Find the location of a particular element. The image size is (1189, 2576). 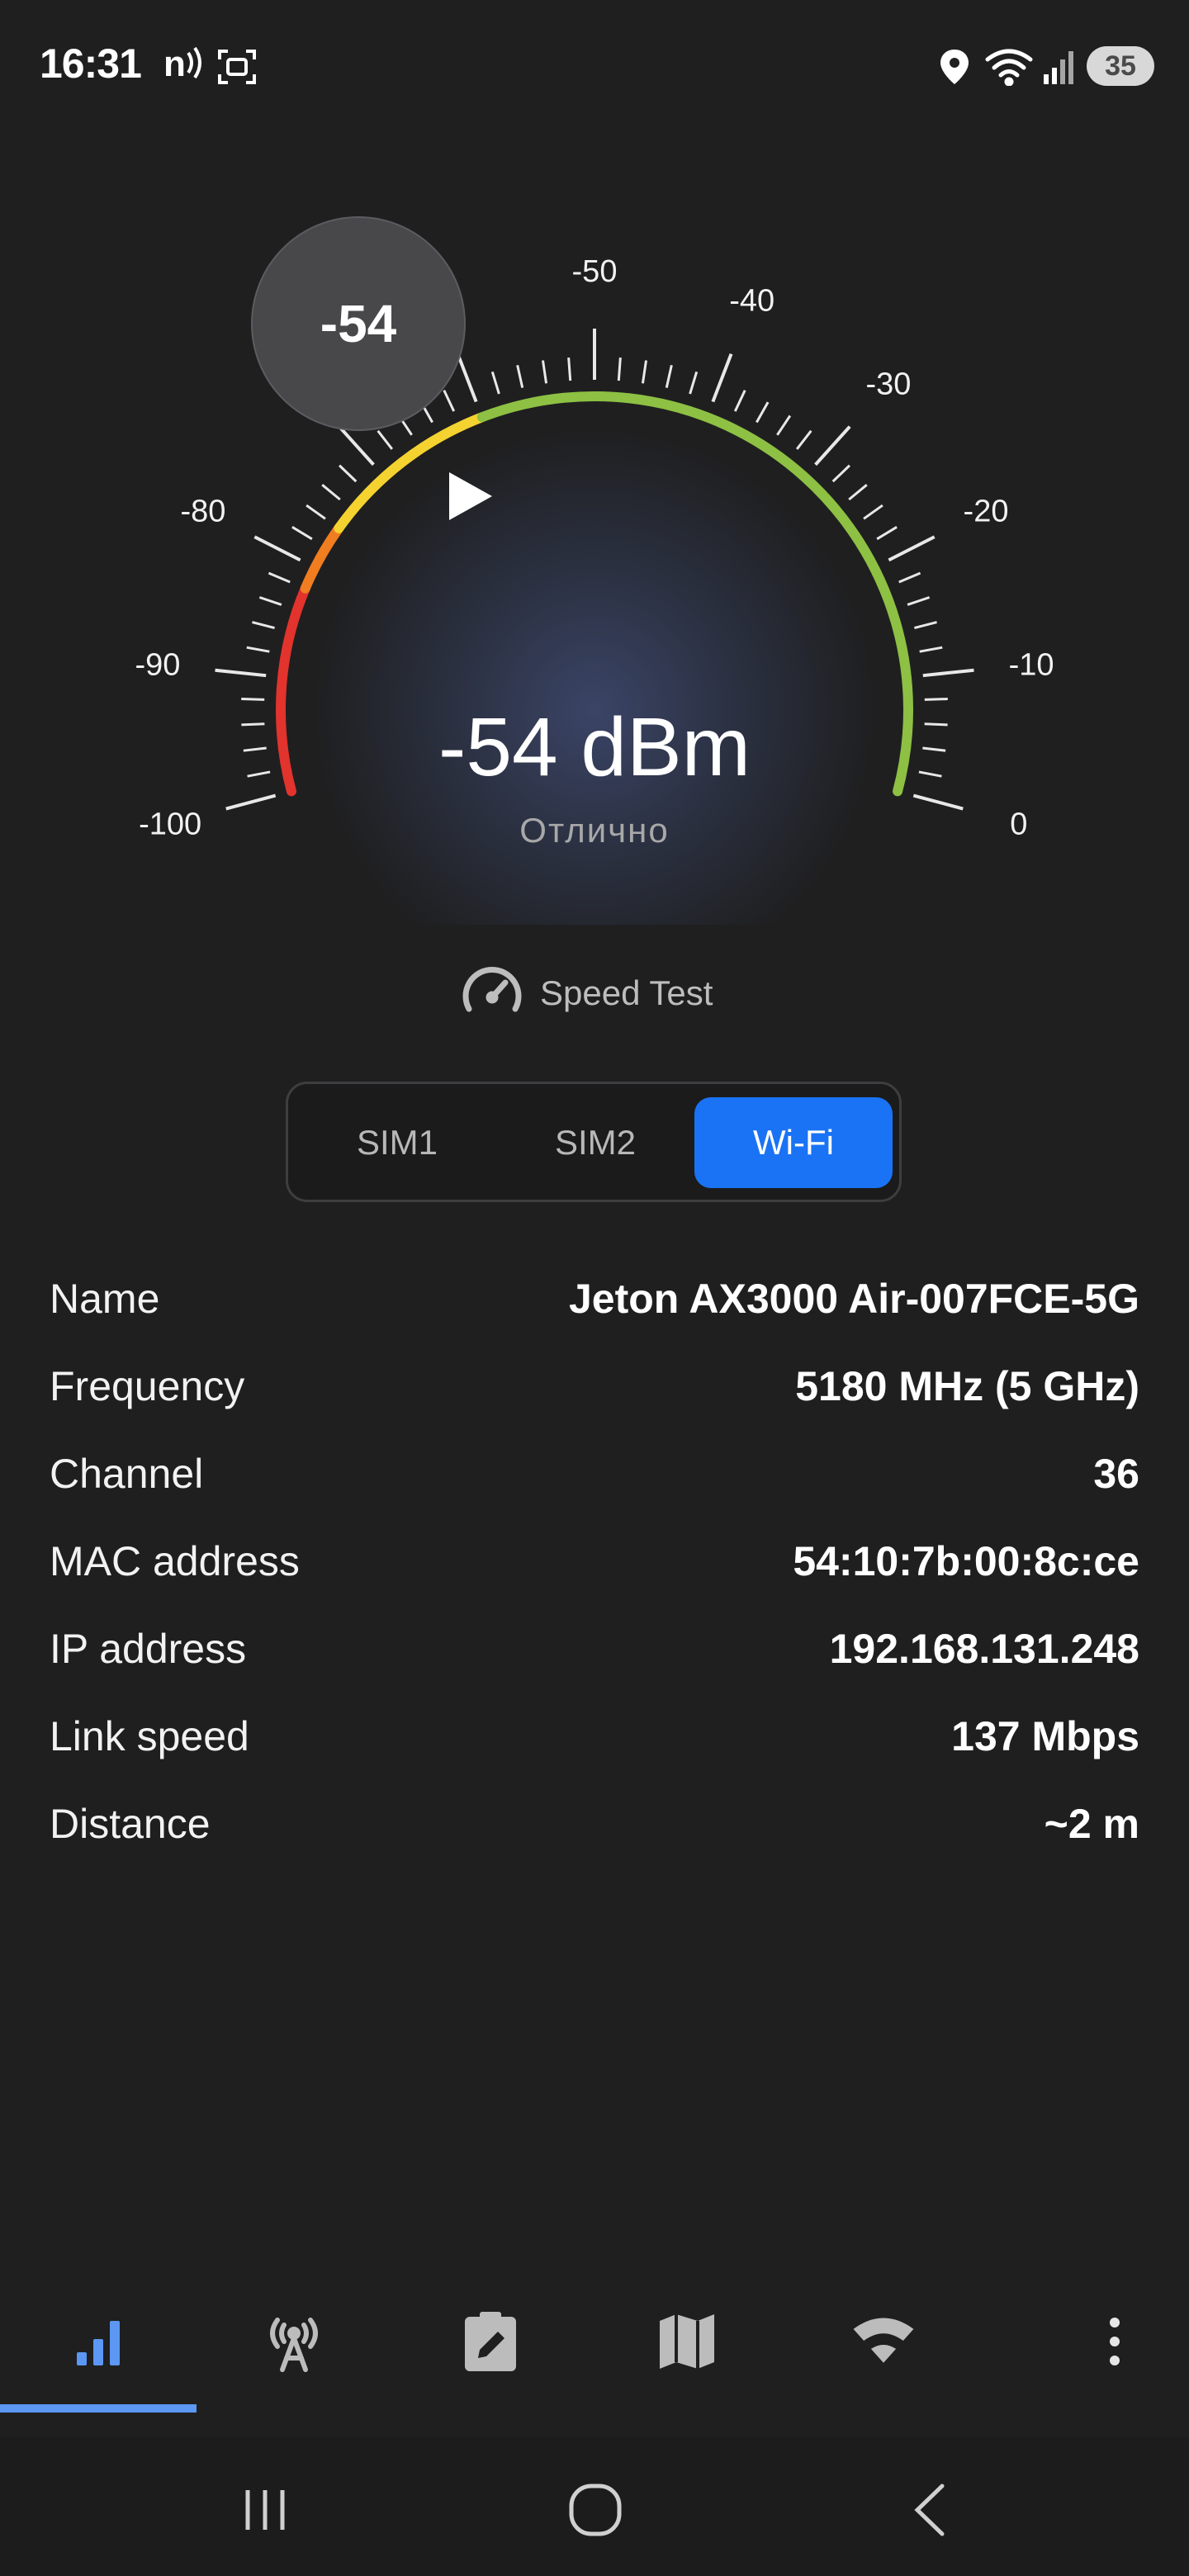

info-key: MAC address is located at coordinates (175, 1561).